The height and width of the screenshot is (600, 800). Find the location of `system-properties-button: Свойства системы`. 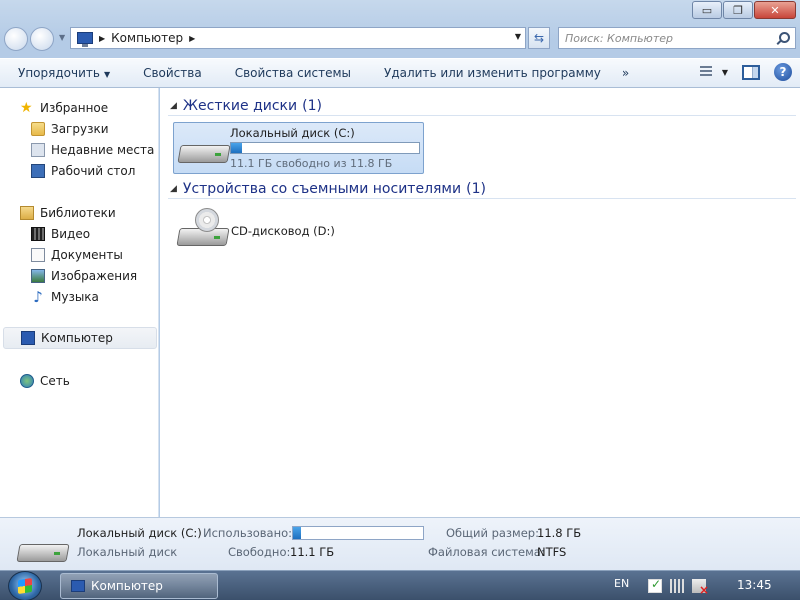

system-properties-button: Свойства системы is located at coordinates (291, 73).